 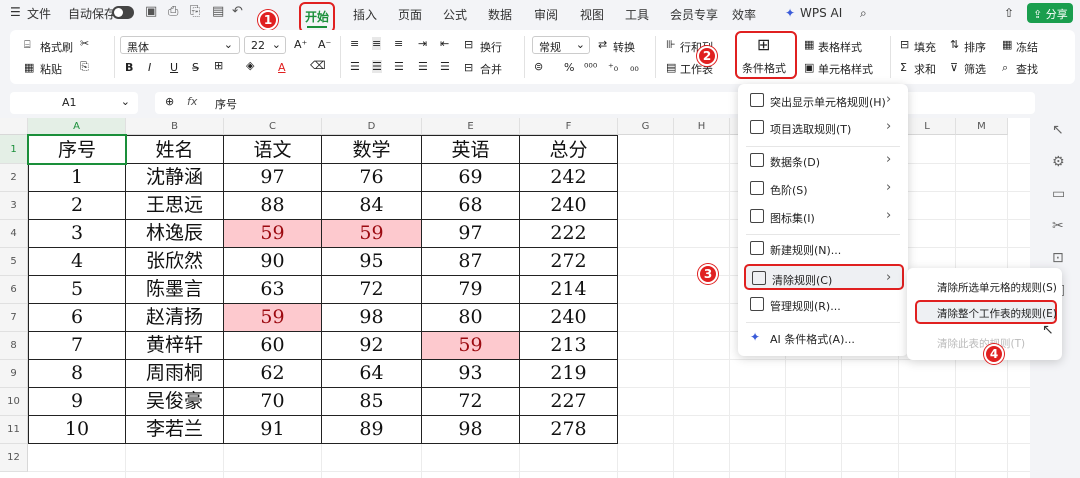 What do you see at coordinates (175, 318) in the screenshot?
I see `data-cell: 赵清扬` at bounding box center [175, 318].